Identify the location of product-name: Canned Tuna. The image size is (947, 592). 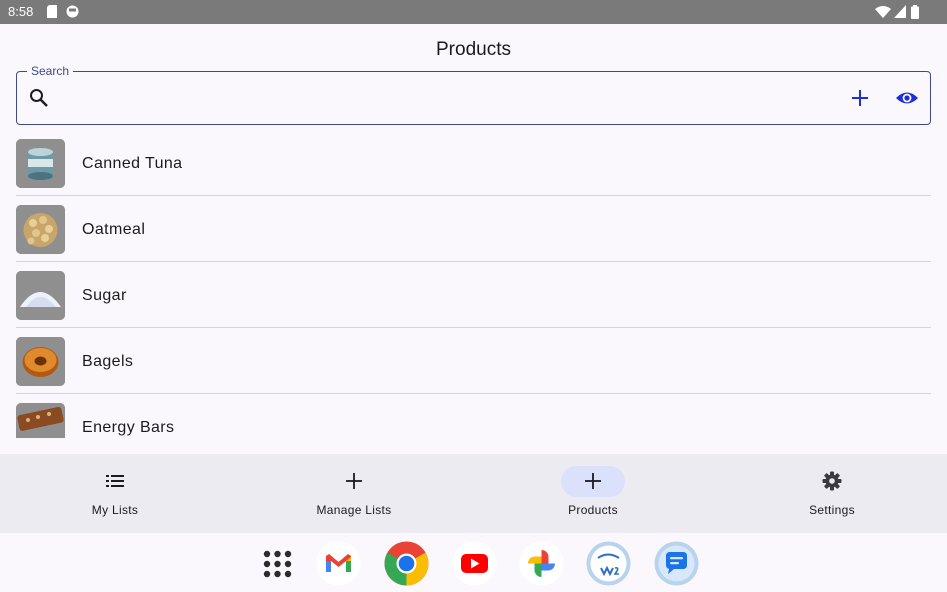
(132, 163).